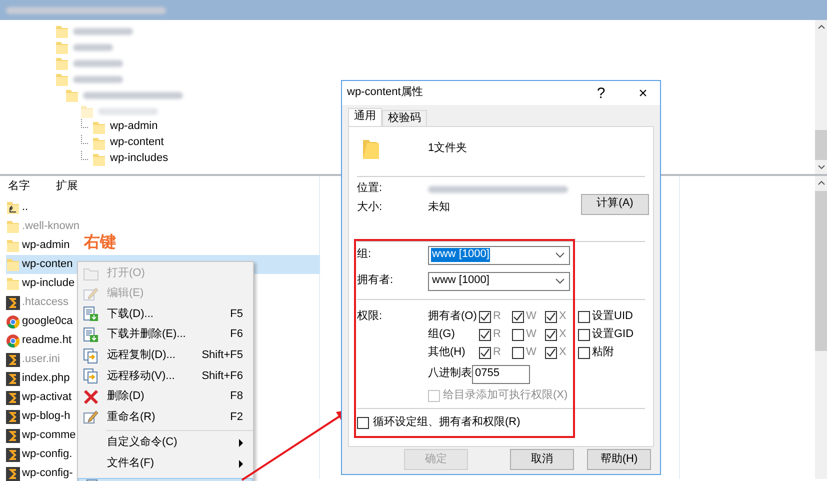 The image size is (827, 481). I want to click on annotation-label: 右键, so click(100, 243).